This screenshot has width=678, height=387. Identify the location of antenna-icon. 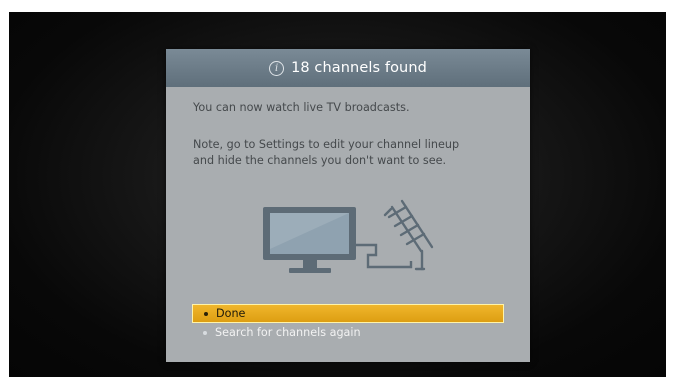
(408, 235).